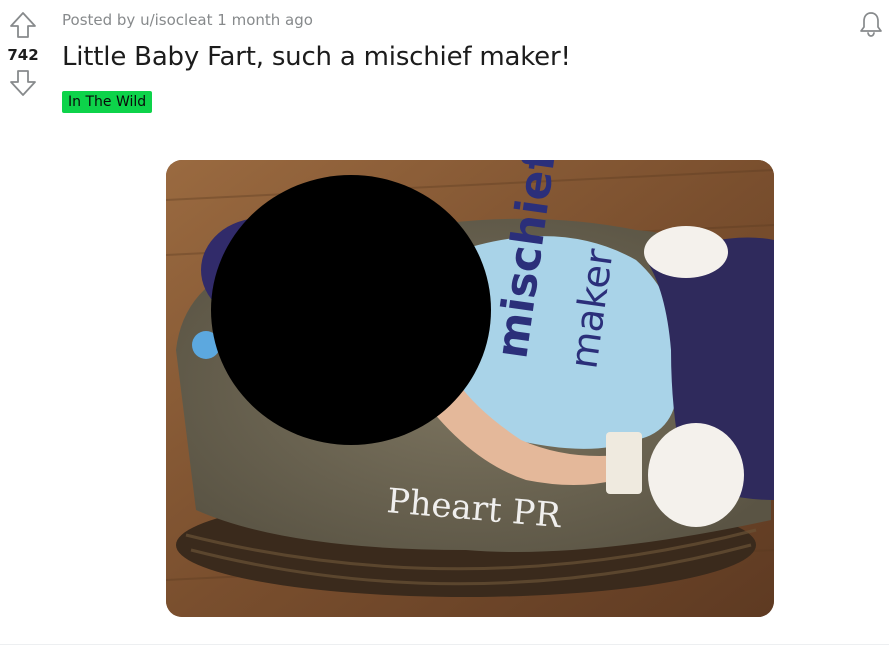  I want to click on downvote-button, so click(23, 83).